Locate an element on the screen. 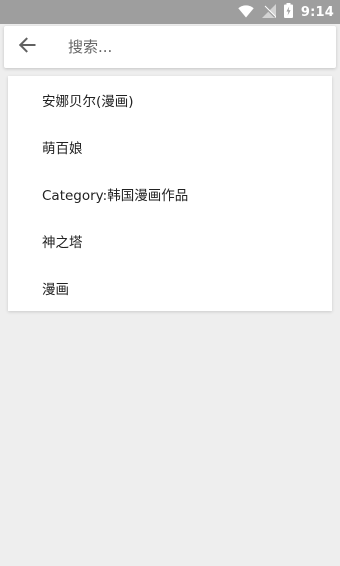 This screenshot has width=340, height=566. suggestion-item: 漫画 is located at coordinates (170, 287).